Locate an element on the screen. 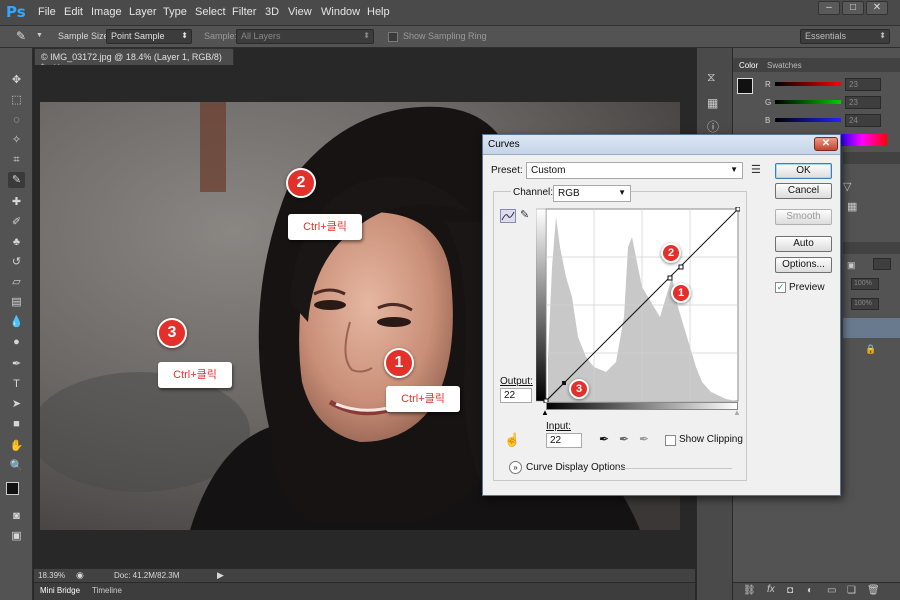 The width and height of the screenshot is (900, 600). status-menu-arrow-icon: ▶ is located at coordinates (220, 575).